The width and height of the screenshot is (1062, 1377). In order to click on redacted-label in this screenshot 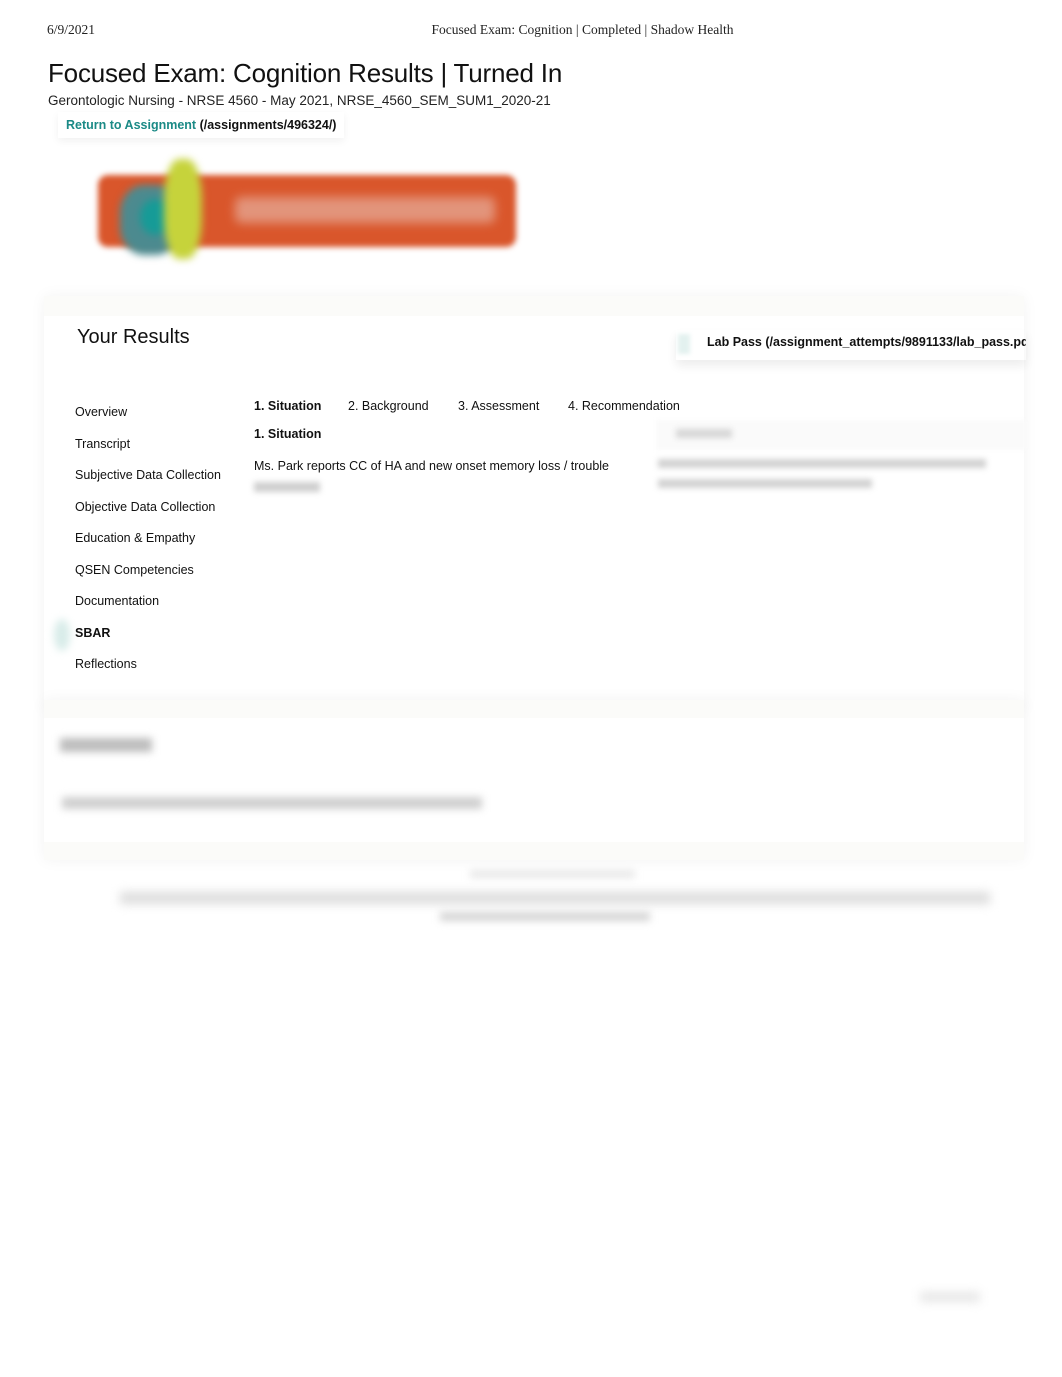, I will do `click(704, 433)`.